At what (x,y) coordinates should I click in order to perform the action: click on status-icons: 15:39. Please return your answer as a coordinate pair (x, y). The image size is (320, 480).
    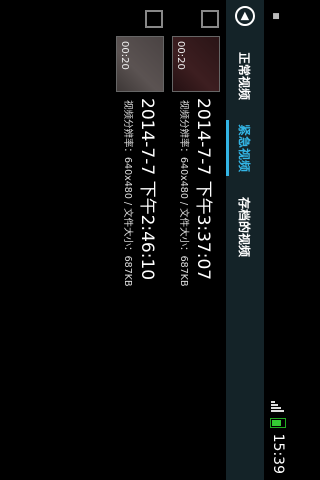
    Looking at the image, I should click on (278, 437).